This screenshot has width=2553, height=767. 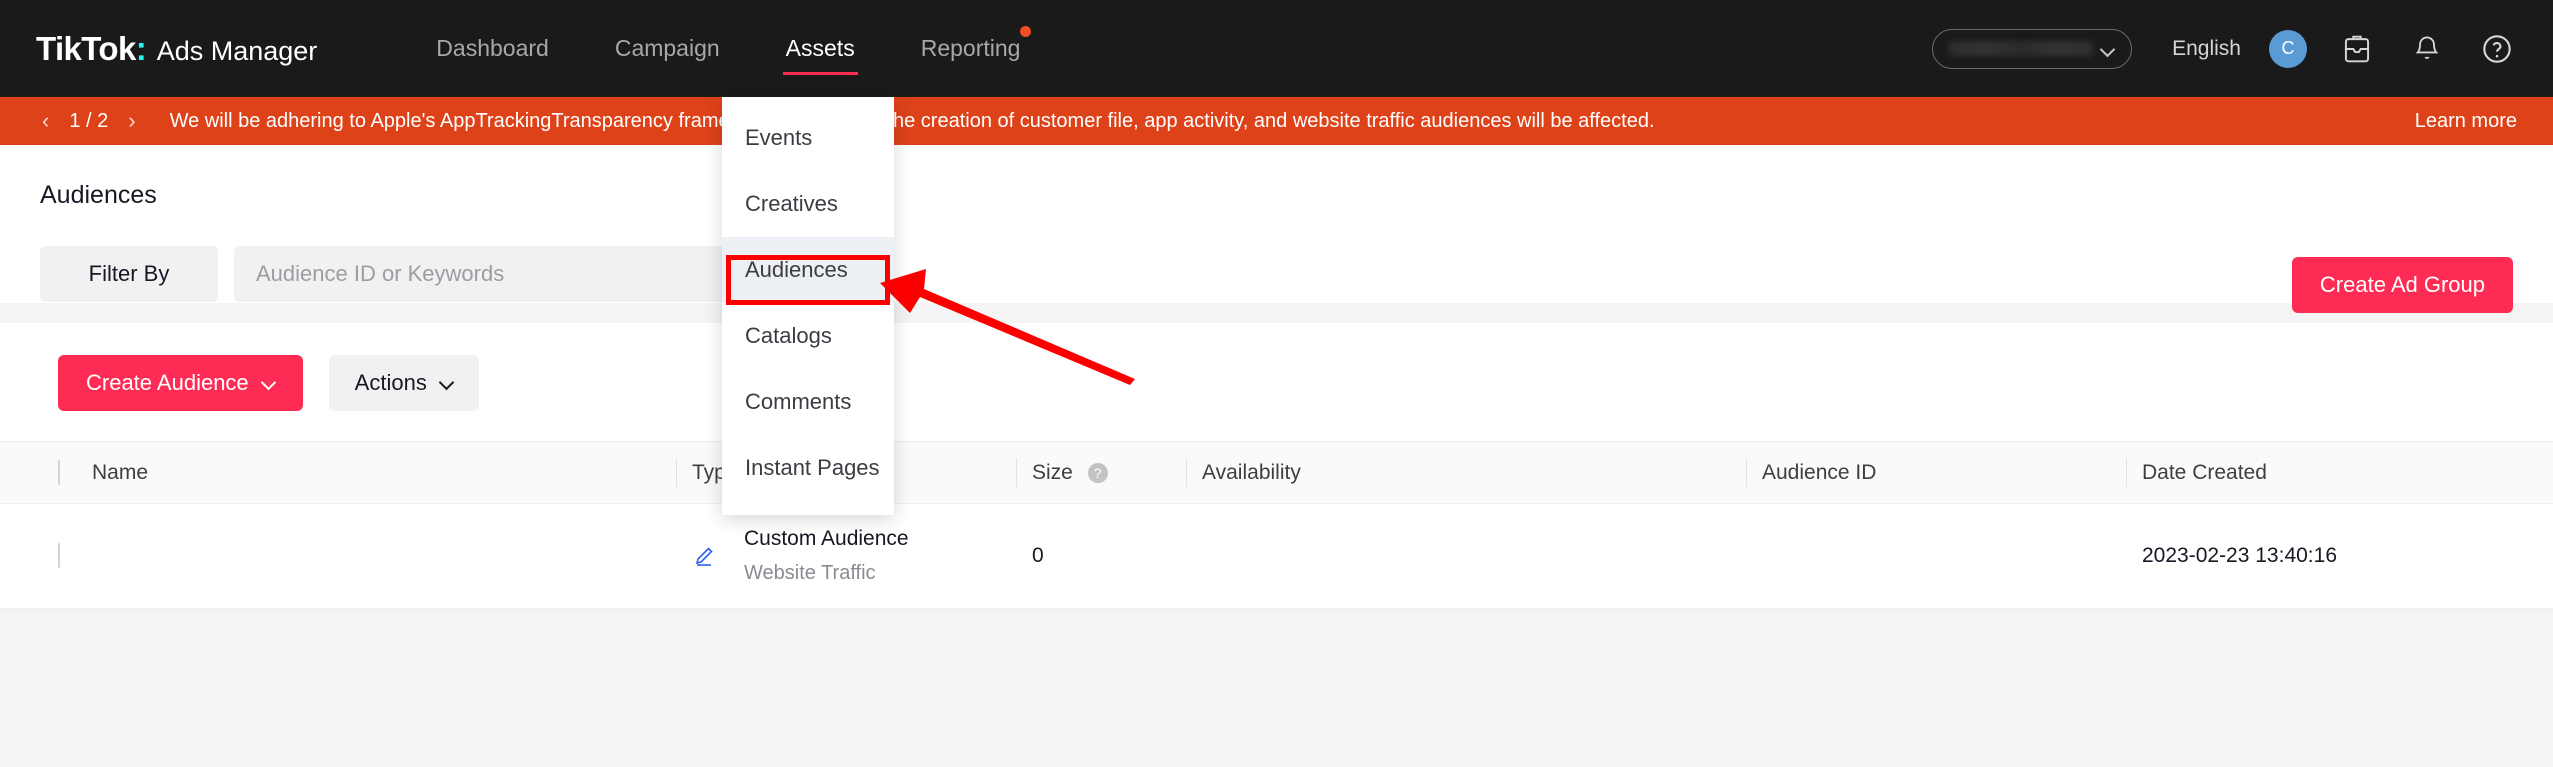 What do you see at coordinates (2357, 49) in the screenshot?
I see `inbox-icon` at bounding box center [2357, 49].